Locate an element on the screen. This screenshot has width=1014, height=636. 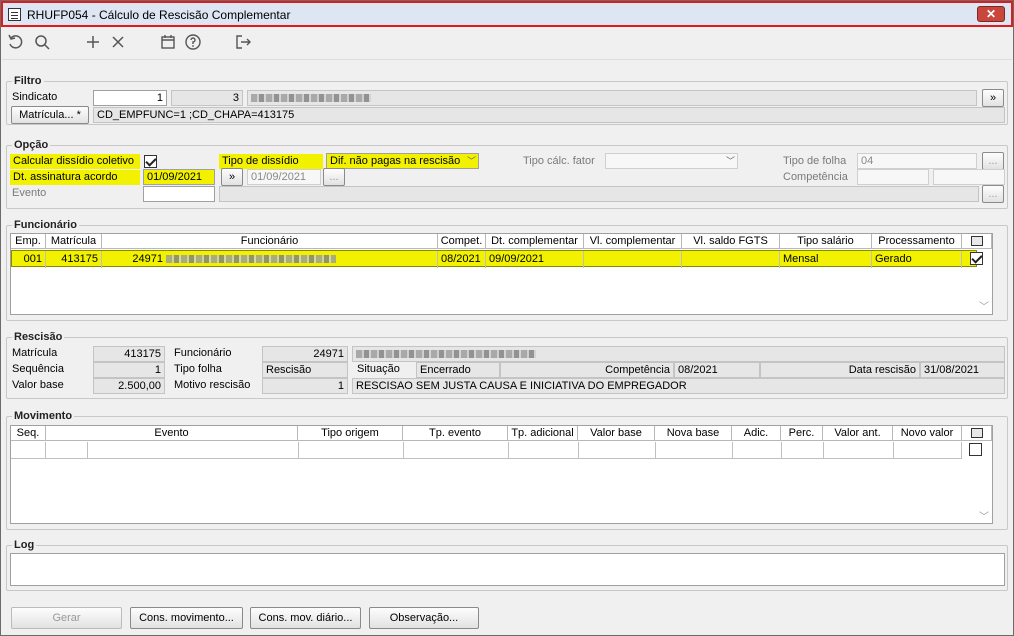
col-valor-ant: Valor ant. is located at coordinates (858, 433).